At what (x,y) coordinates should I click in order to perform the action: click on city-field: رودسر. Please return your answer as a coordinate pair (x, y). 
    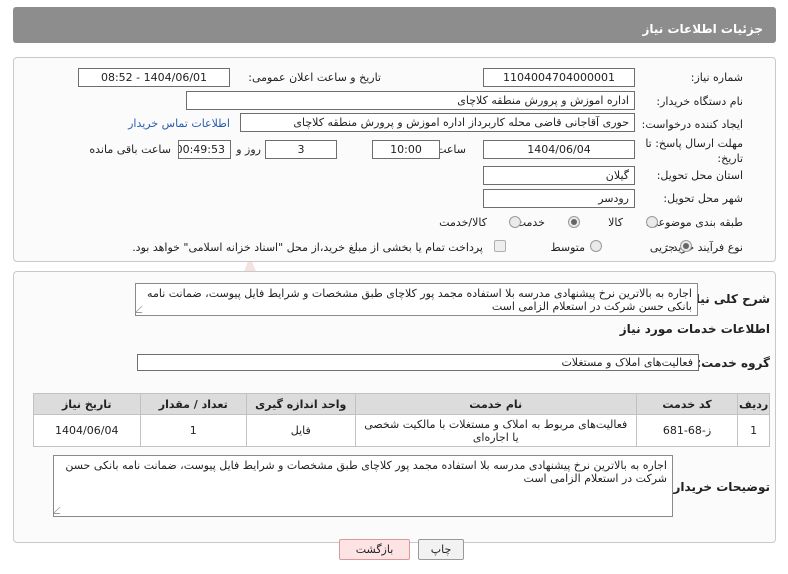
    Looking at the image, I should click on (559, 198).